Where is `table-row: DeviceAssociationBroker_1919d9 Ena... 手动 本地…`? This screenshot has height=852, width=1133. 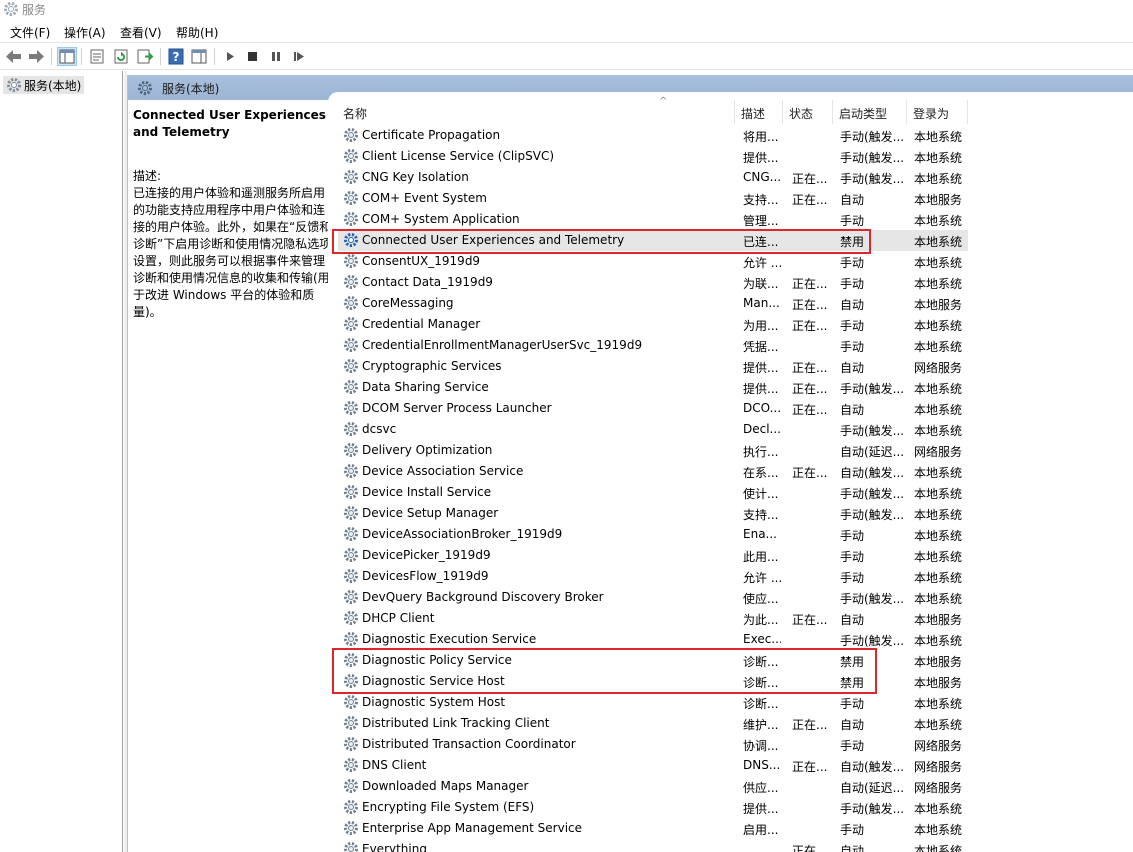 table-row: DeviceAssociationBroker_1919d9 Ena... 手动 本地… is located at coordinates (653, 534).